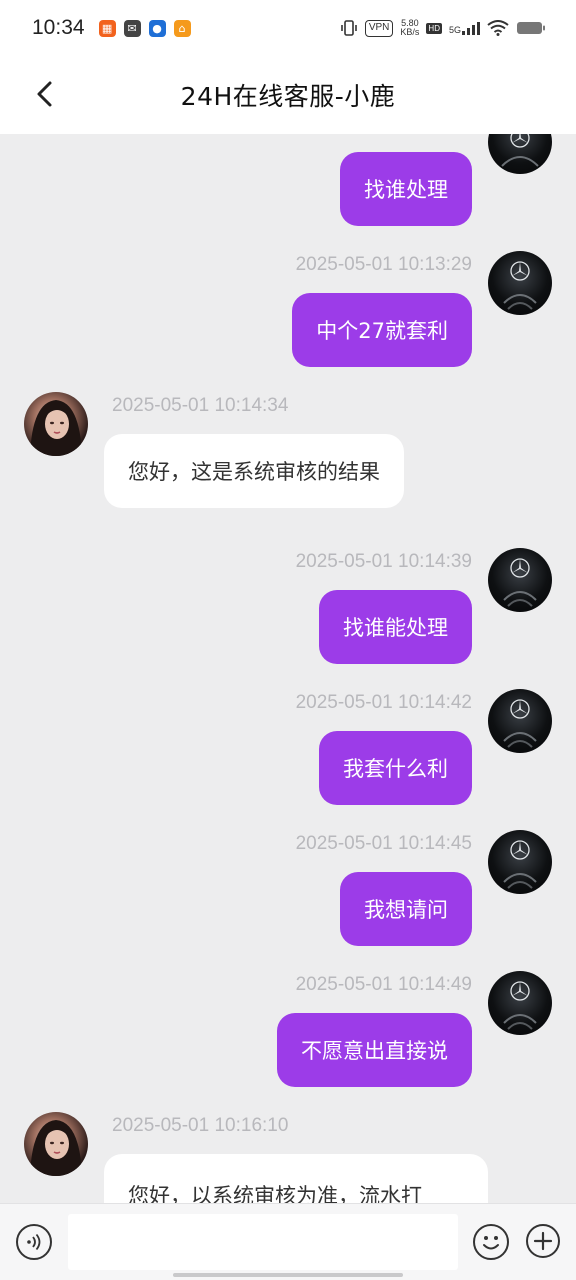  I want to click on chat-header: 24H在线客服-小鹿, so click(288, 95).